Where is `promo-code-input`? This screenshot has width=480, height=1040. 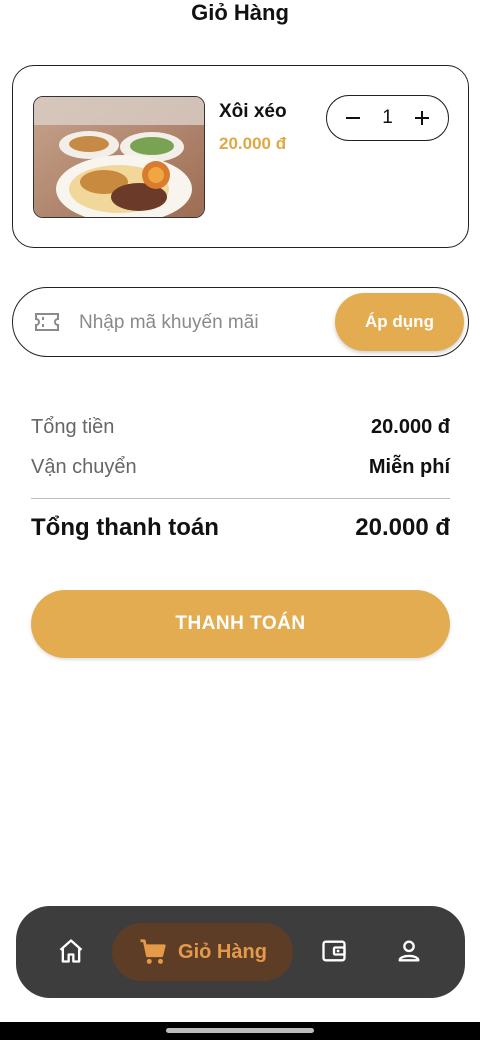
promo-code-input is located at coordinates (204, 323).